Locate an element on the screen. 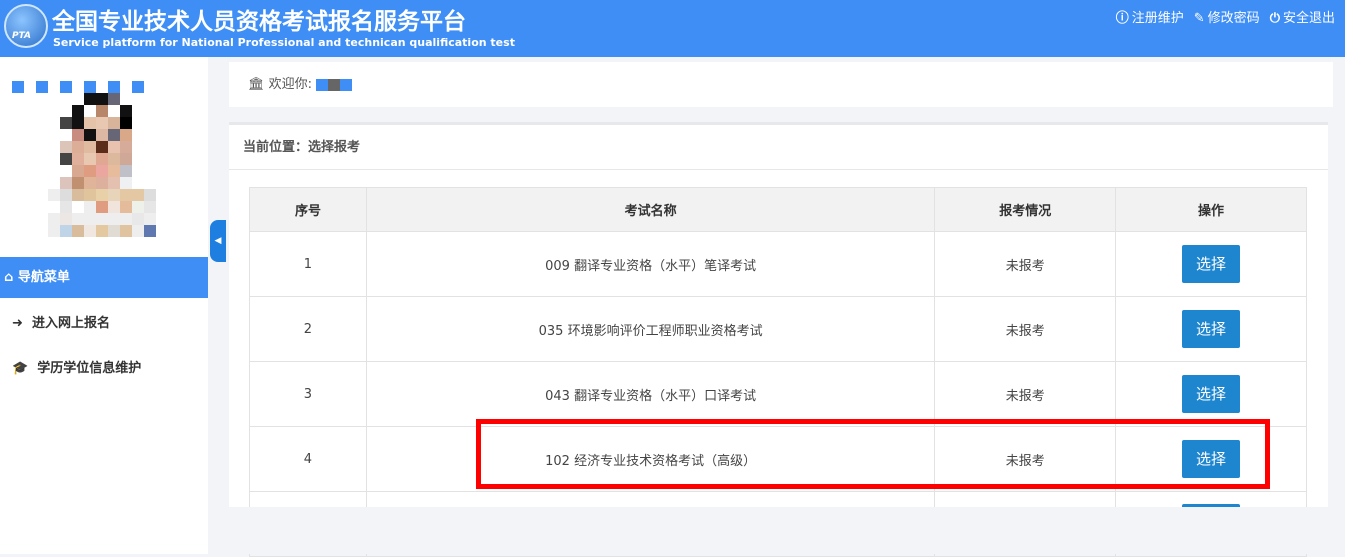 This screenshot has width=1345, height=557. logout-link: ⏻ 安全退出 is located at coordinates (1302, 16).